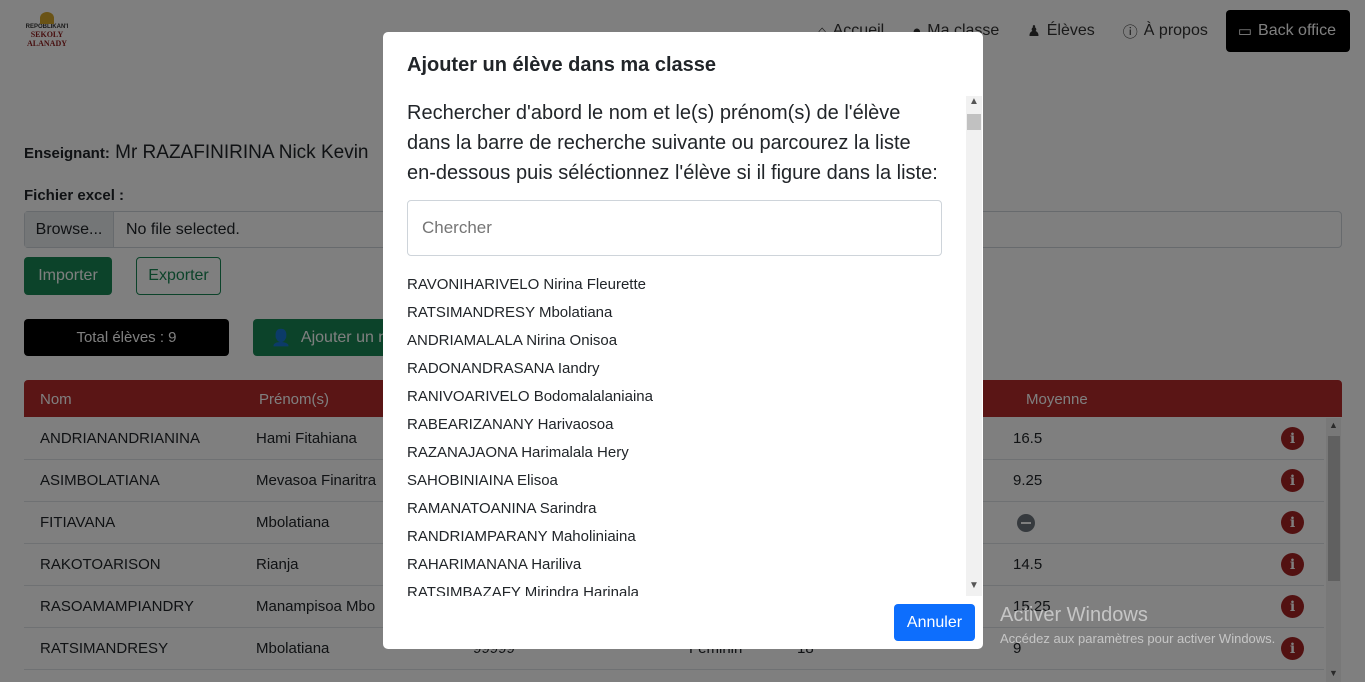  I want to click on student-item: RATSIMBAZAFY Mirindra Harinala, so click(674, 589).